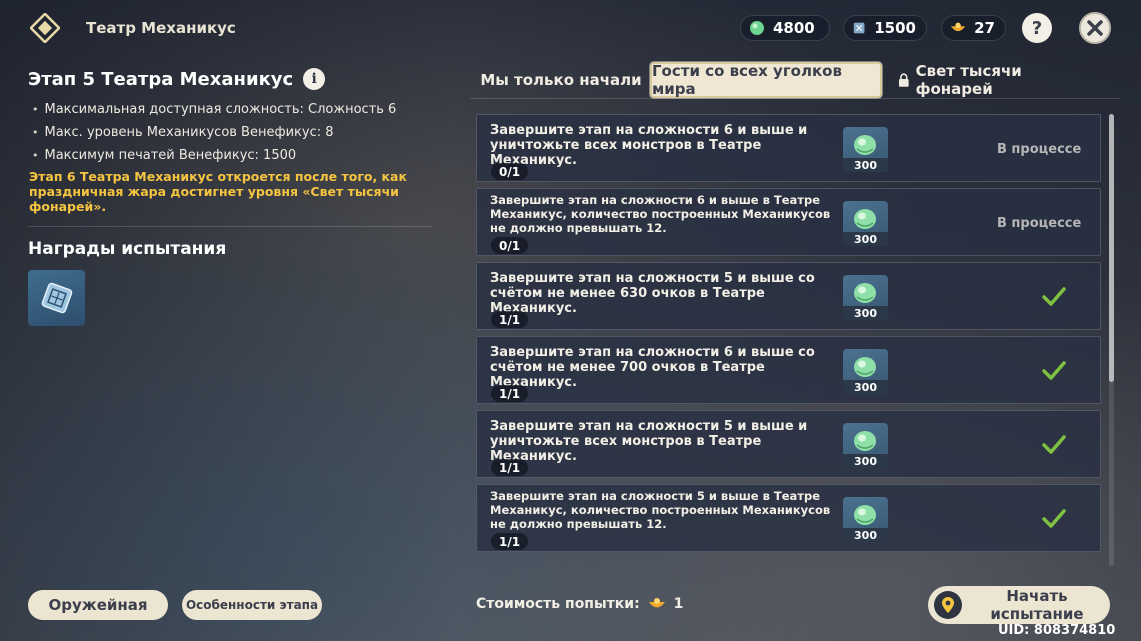 This screenshot has height=641, width=1141. What do you see at coordinates (161, 28) in the screenshot?
I see `app-title: Театр Механикус` at bounding box center [161, 28].